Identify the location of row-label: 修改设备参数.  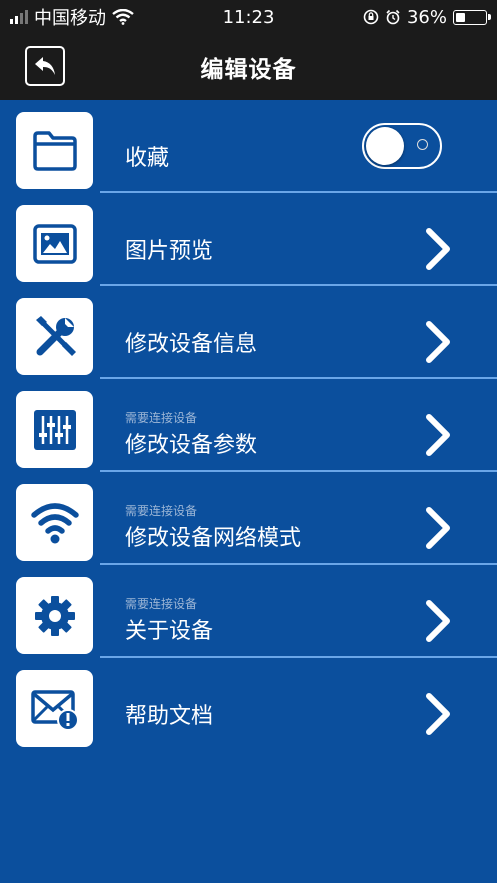
(191, 445).